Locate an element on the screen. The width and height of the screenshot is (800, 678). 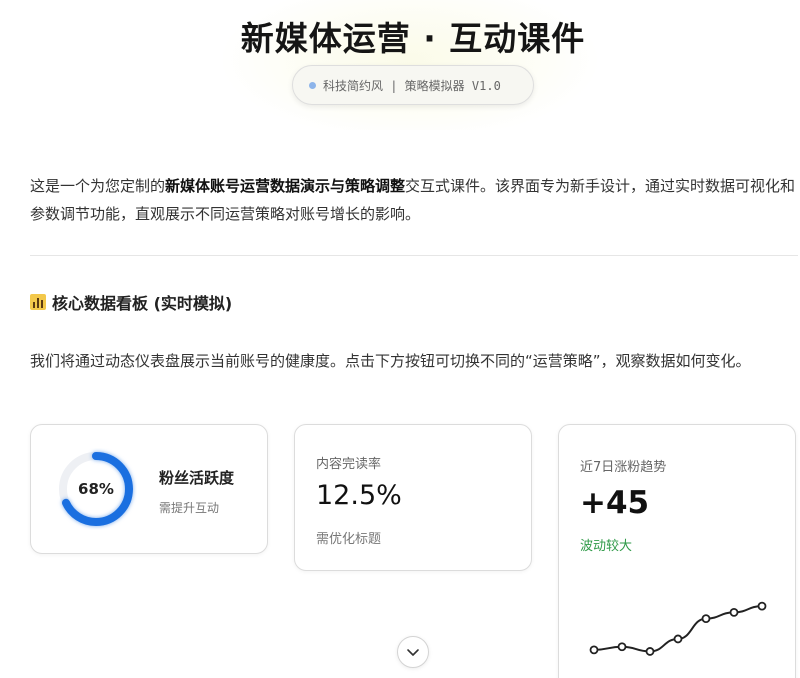
version-badge-text: 科技简约风 | 策略模拟器 V1.0 is located at coordinates (412, 85).